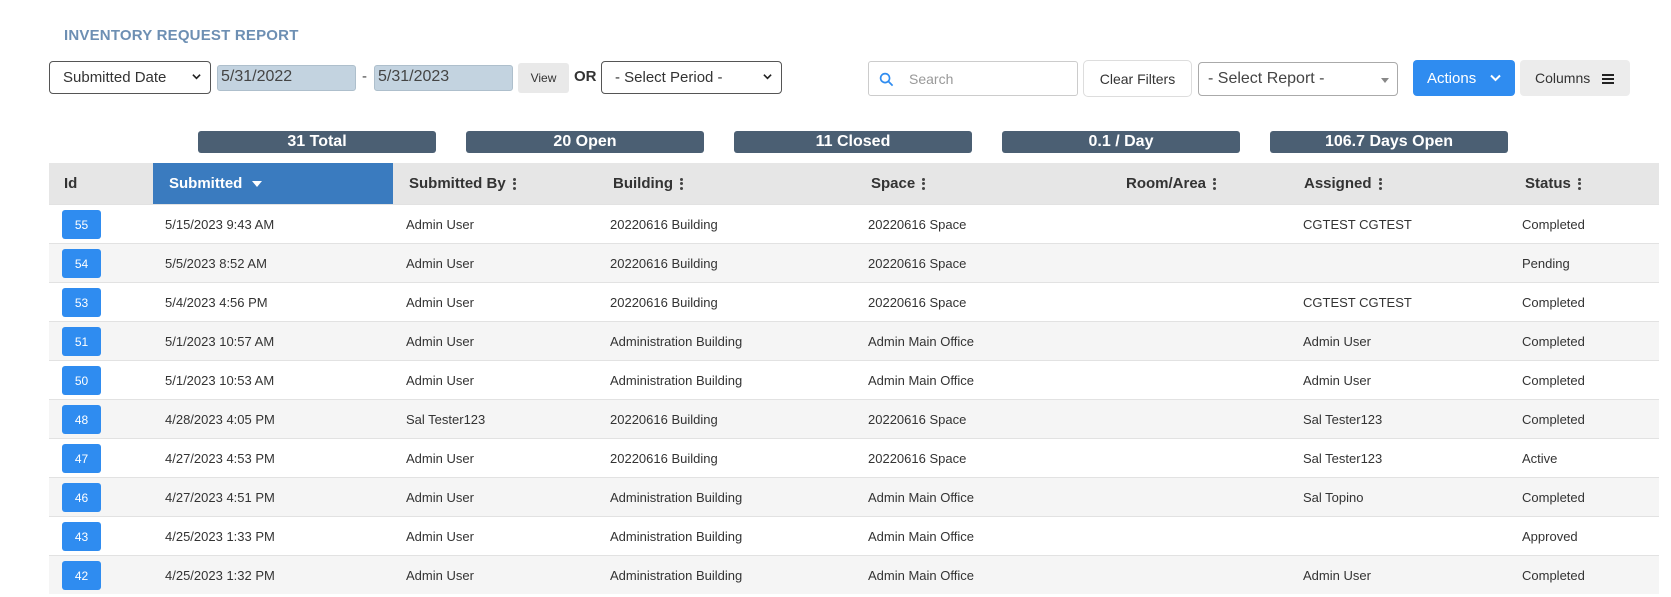 The width and height of the screenshot is (1671, 597). What do you see at coordinates (130, 77) in the screenshot?
I see `date-field-select: Submitted Date` at bounding box center [130, 77].